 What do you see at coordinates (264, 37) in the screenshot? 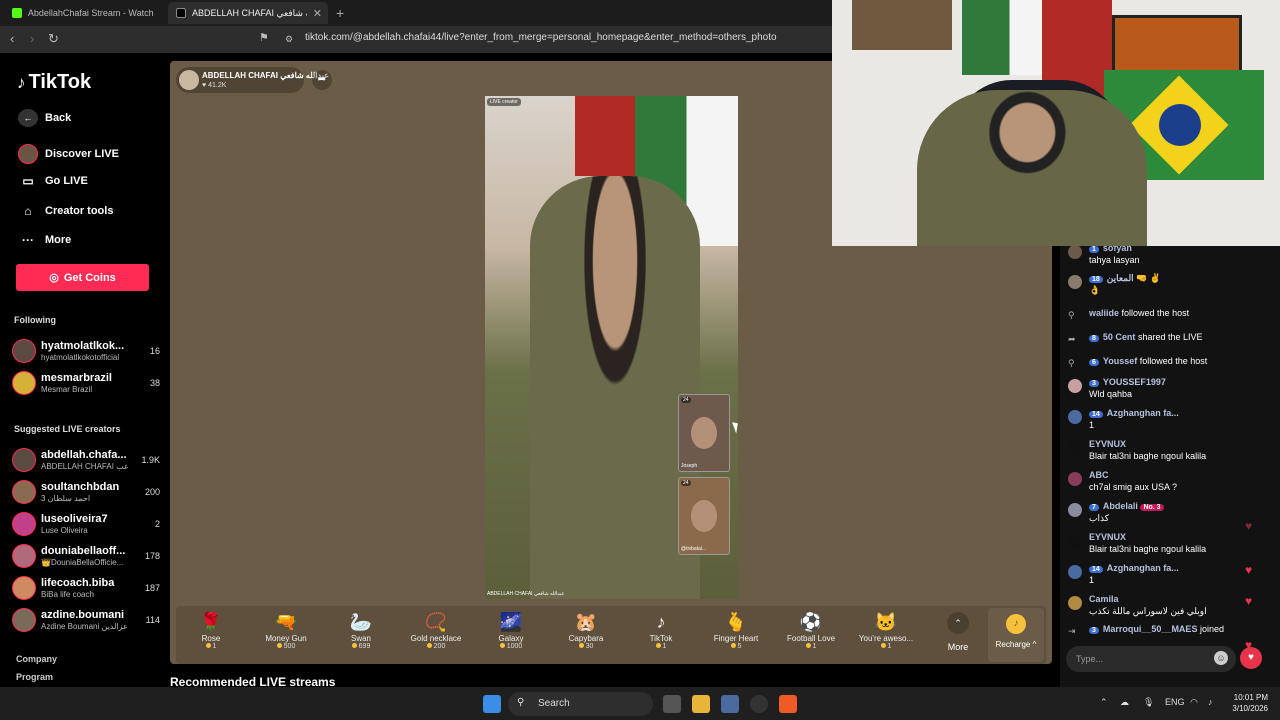
I see `bookmark-icon: ⚑` at bounding box center [264, 37].